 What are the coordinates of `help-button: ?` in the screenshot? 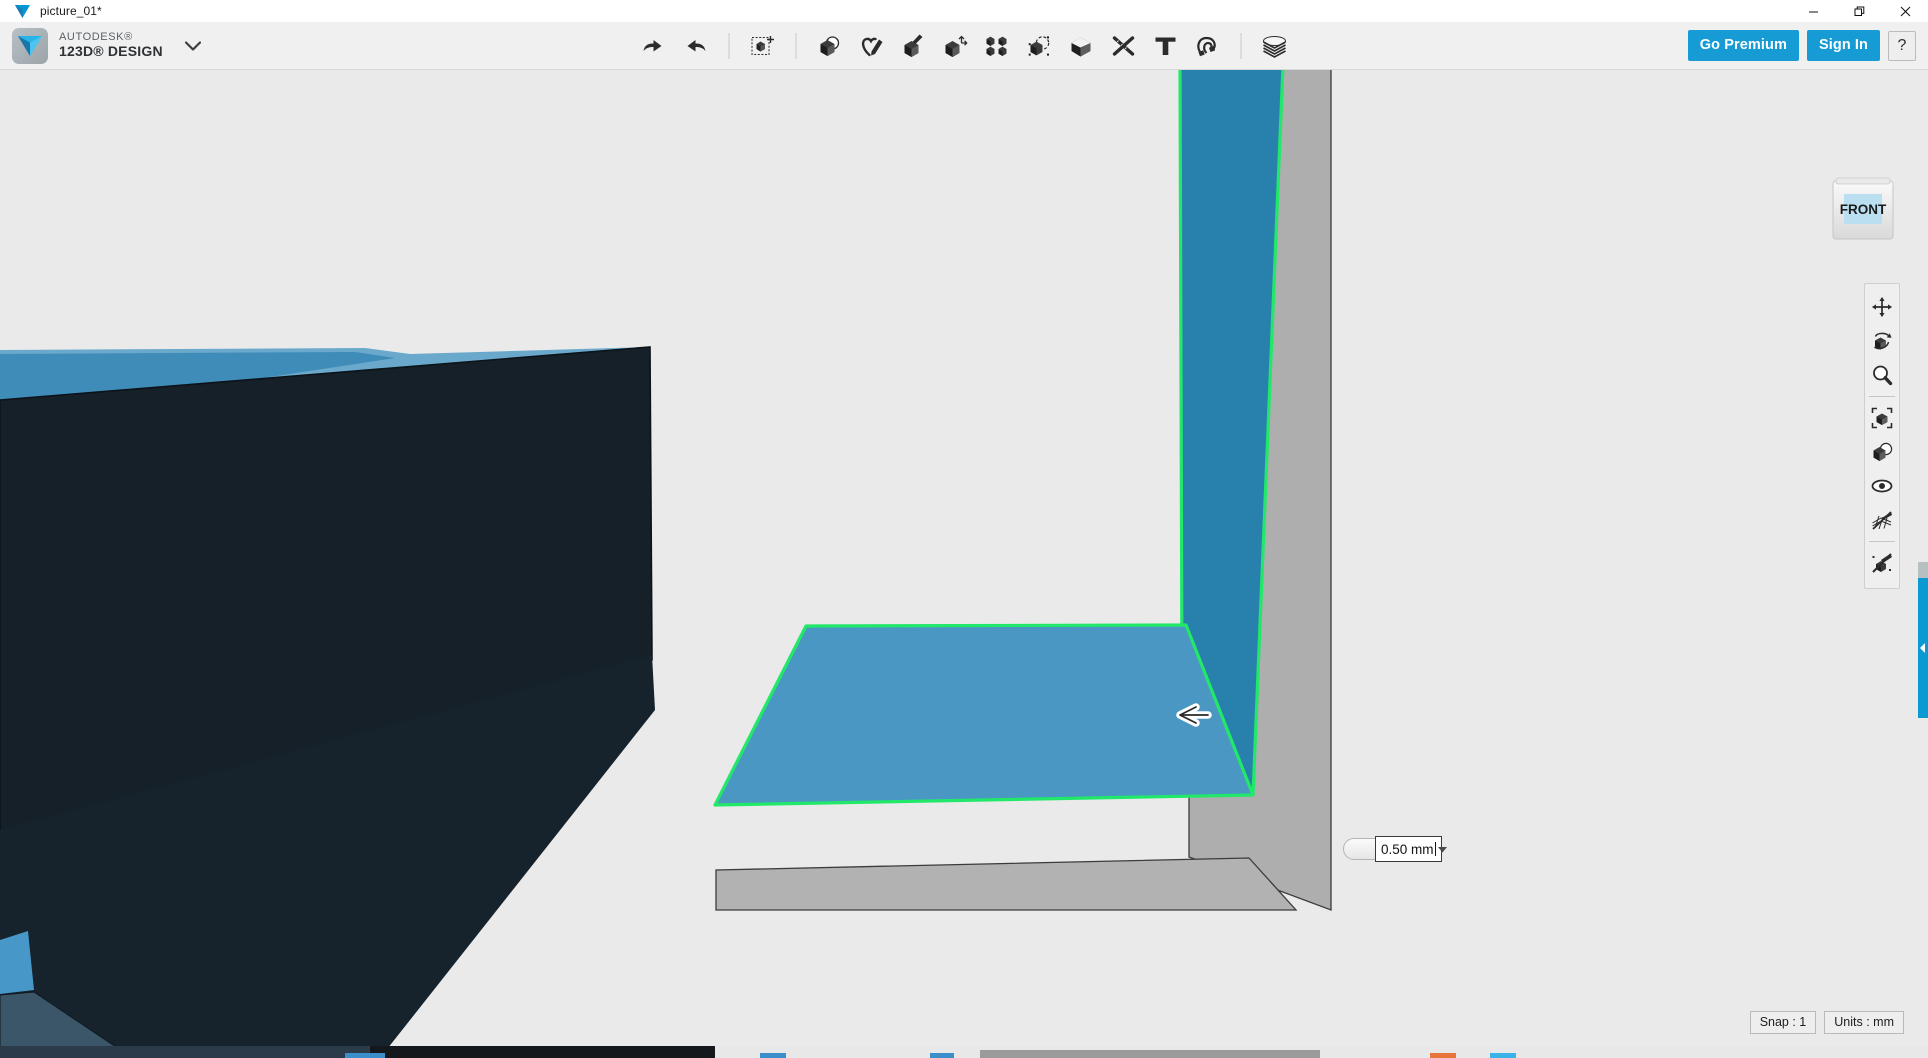 It's located at (1902, 45).